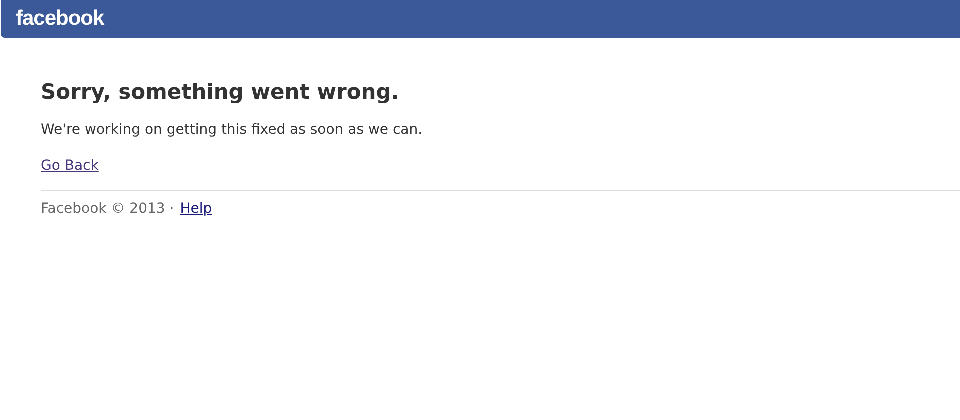 The width and height of the screenshot is (960, 420). Describe the element at coordinates (70, 166) in the screenshot. I see `go-back-link: Go Back` at that location.